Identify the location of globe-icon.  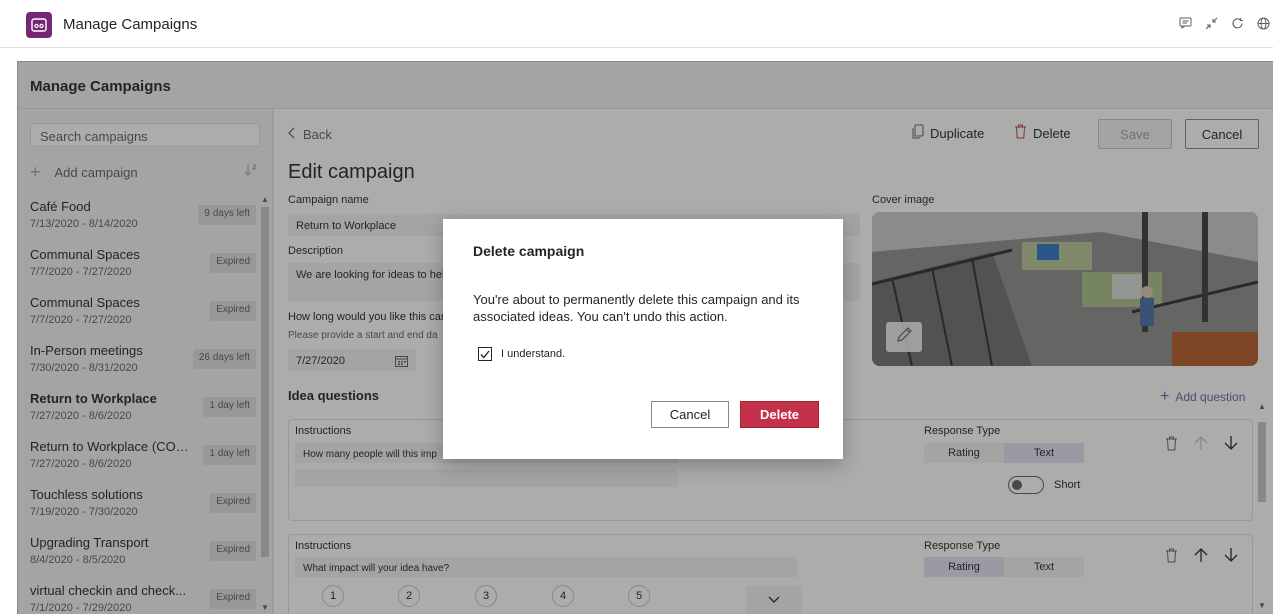
(1263, 23).